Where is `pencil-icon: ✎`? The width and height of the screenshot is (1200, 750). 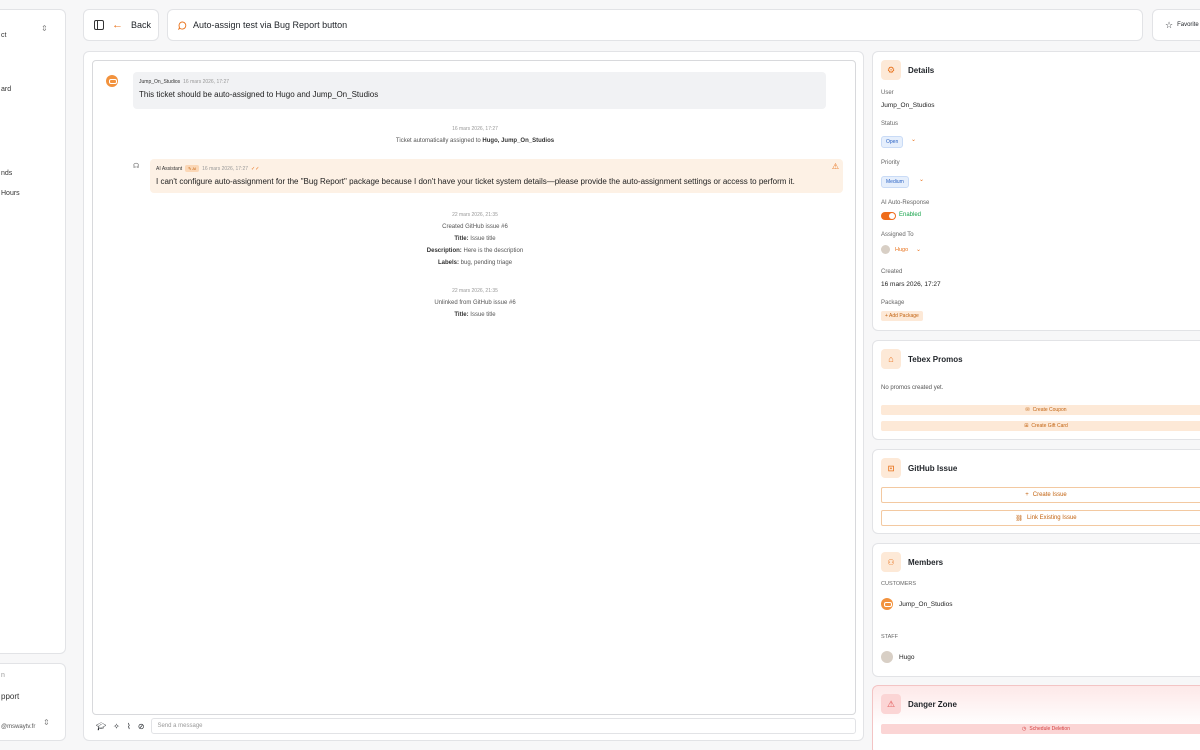 pencil-icon: ✎ is located at coordinates (189, 168).